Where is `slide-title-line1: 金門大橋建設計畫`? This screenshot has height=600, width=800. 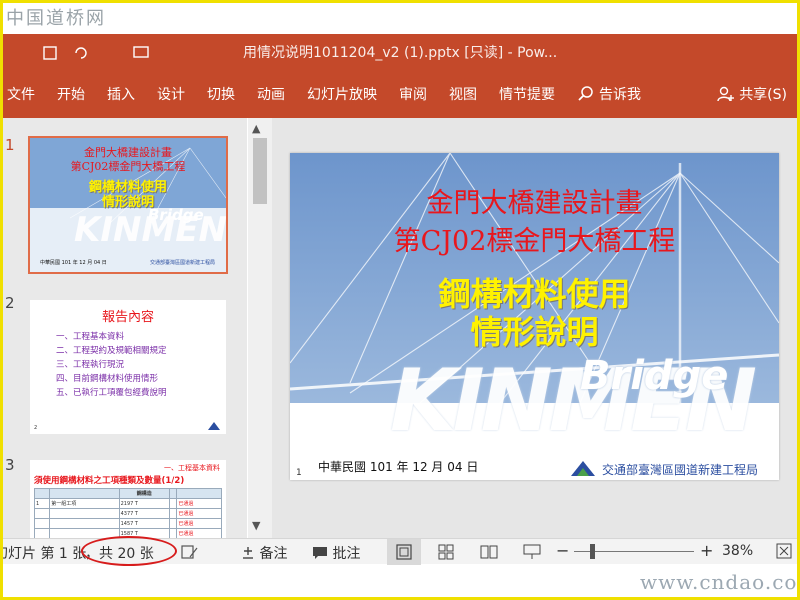 slide-title-line1: 金門大橋建設計畫 is located at coordinates (534, 203).